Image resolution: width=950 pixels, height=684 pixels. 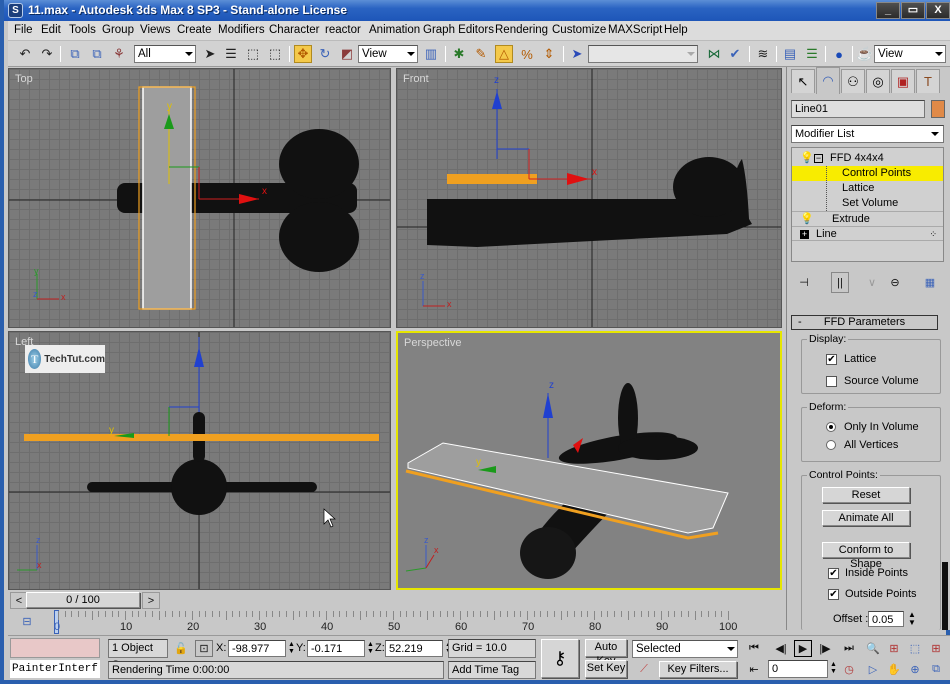 What do you see at coordinates (325, 54) in the screenshot?
I see `select-and-rotate-icon: ↻` at bounding box center [325, 54].